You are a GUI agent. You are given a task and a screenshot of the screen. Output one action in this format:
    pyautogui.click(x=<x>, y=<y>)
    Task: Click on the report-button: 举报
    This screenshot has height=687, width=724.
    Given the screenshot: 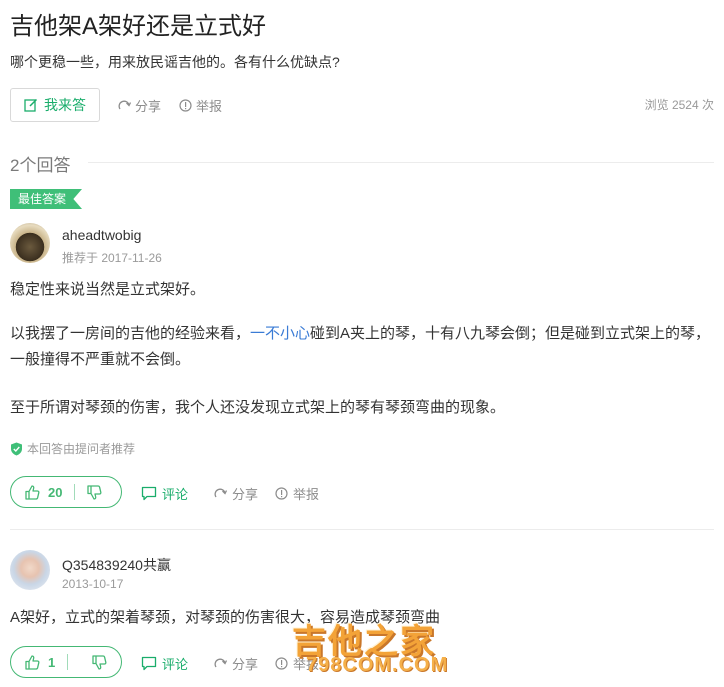 What is the action you would take?
    pyautogui.click(x=297, y=493)
    